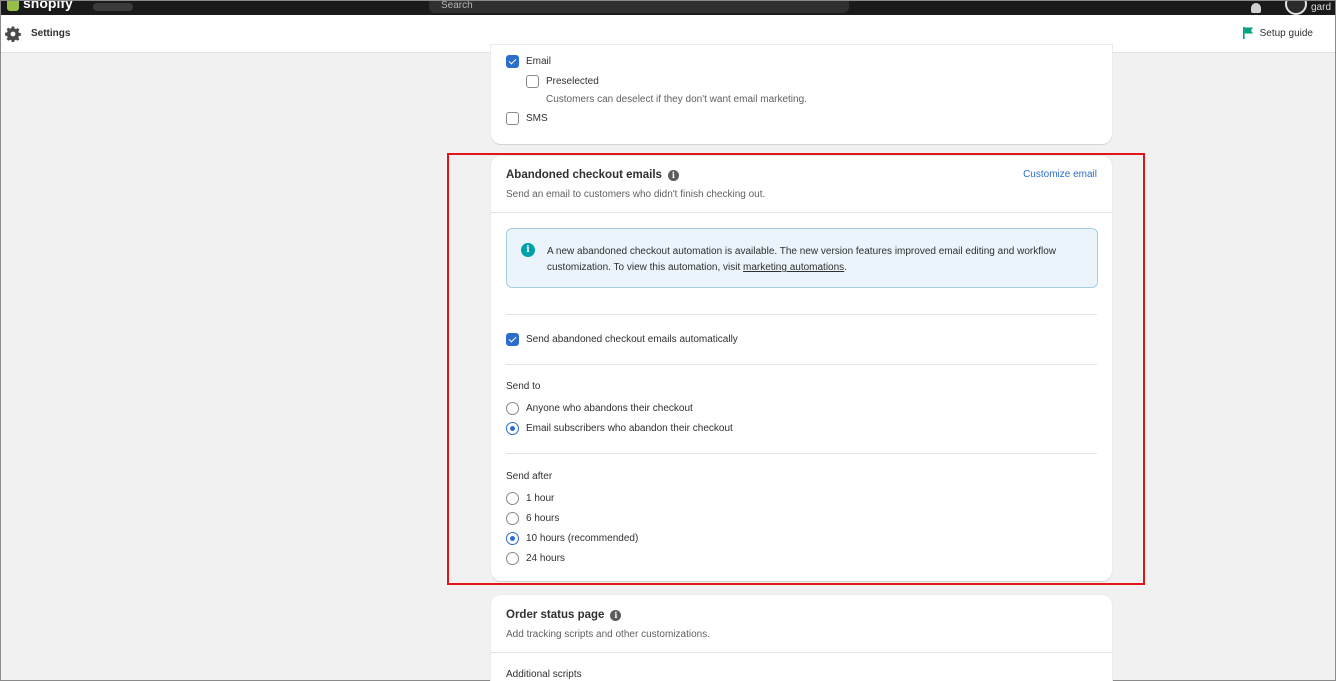 This screenshot has width=1336, height=681. Describe the element at coordinates (540, 498) in the screenshot. I see `send-after-option-label: 1 hour` at that location.